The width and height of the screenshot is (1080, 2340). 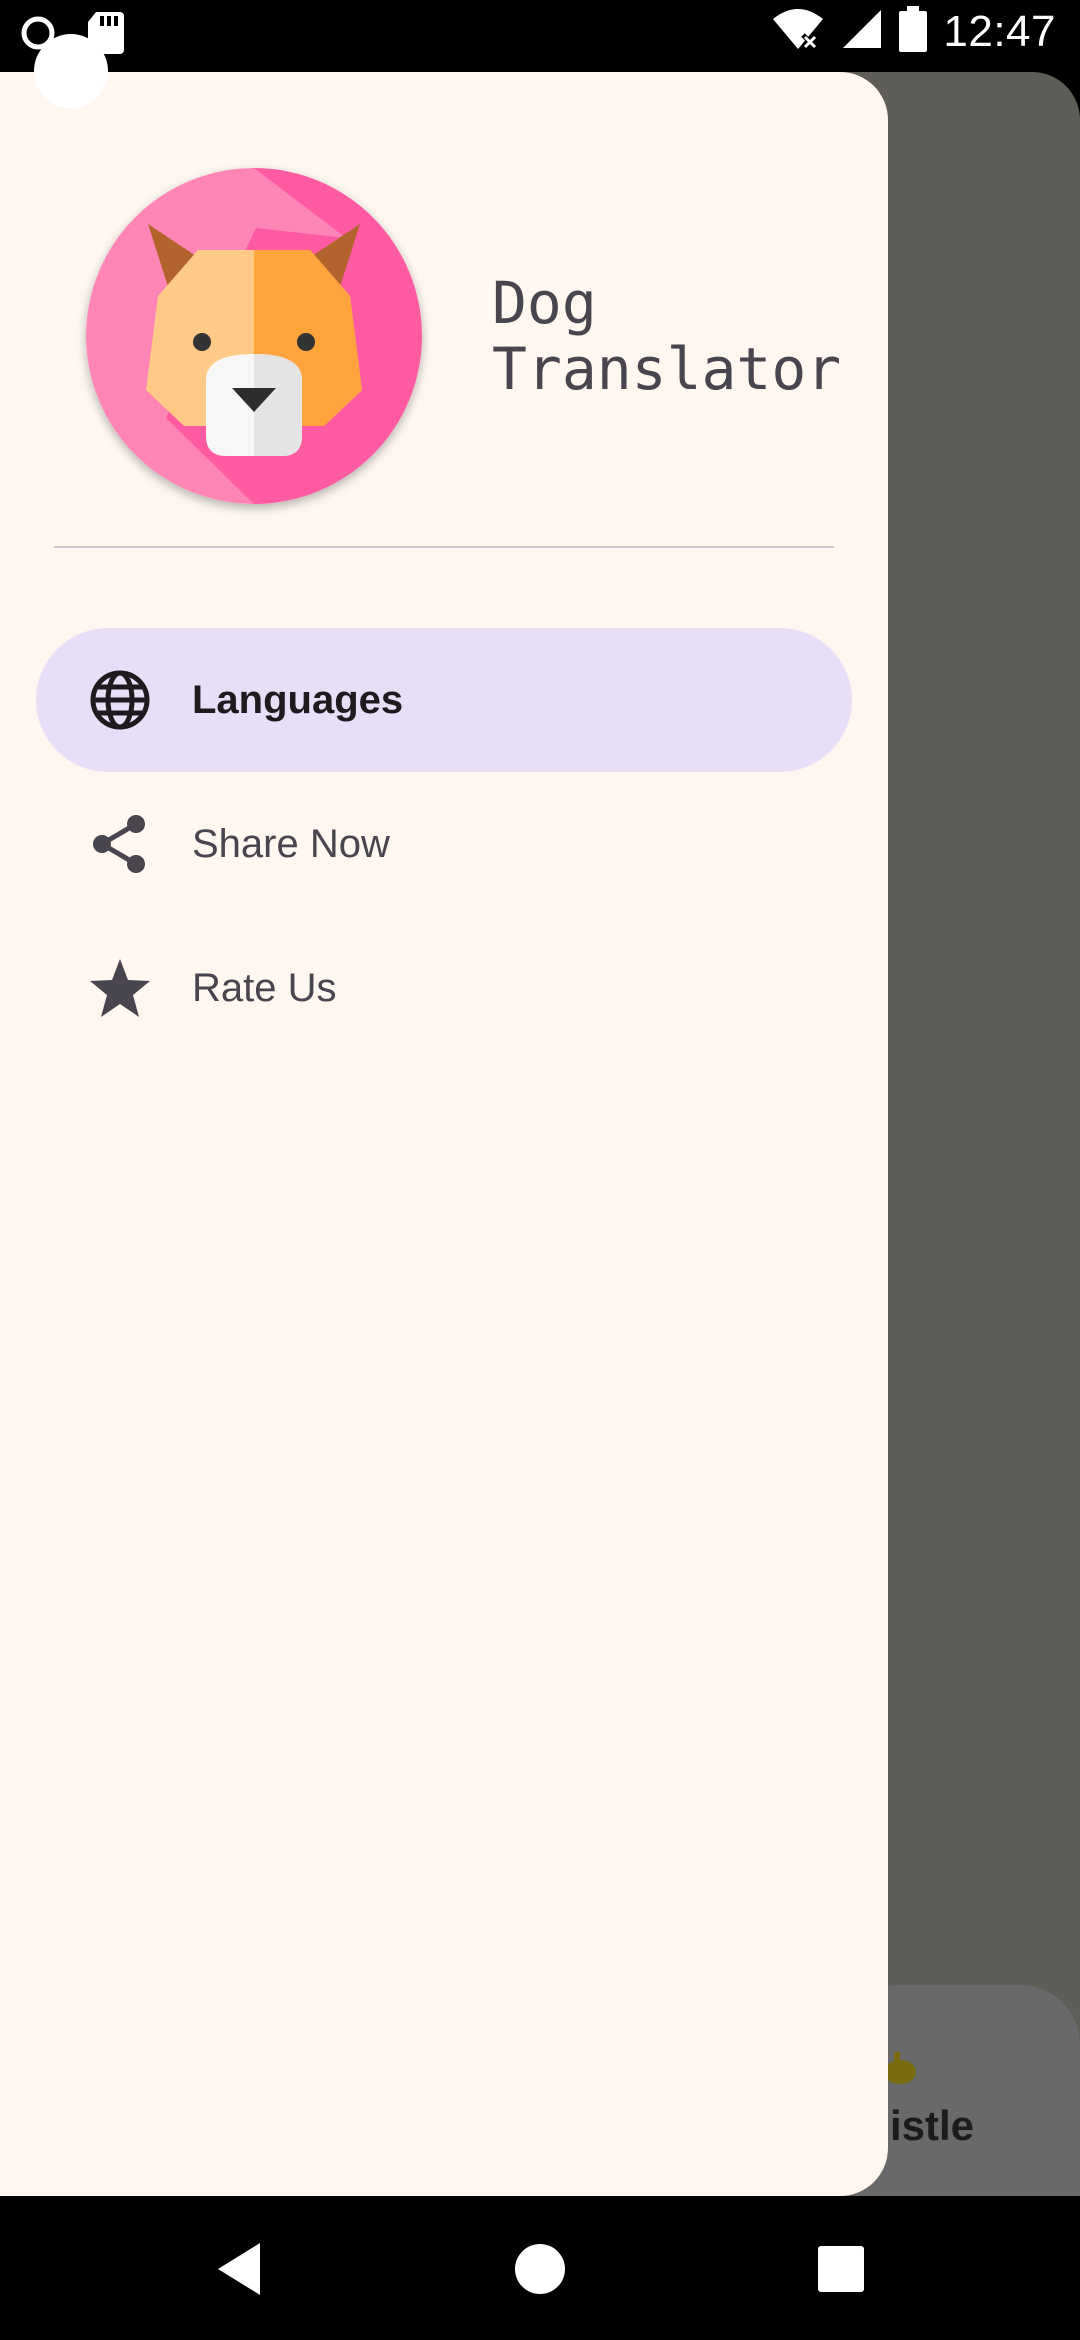 I want to click on star-icon, so click(x=120, y=988).